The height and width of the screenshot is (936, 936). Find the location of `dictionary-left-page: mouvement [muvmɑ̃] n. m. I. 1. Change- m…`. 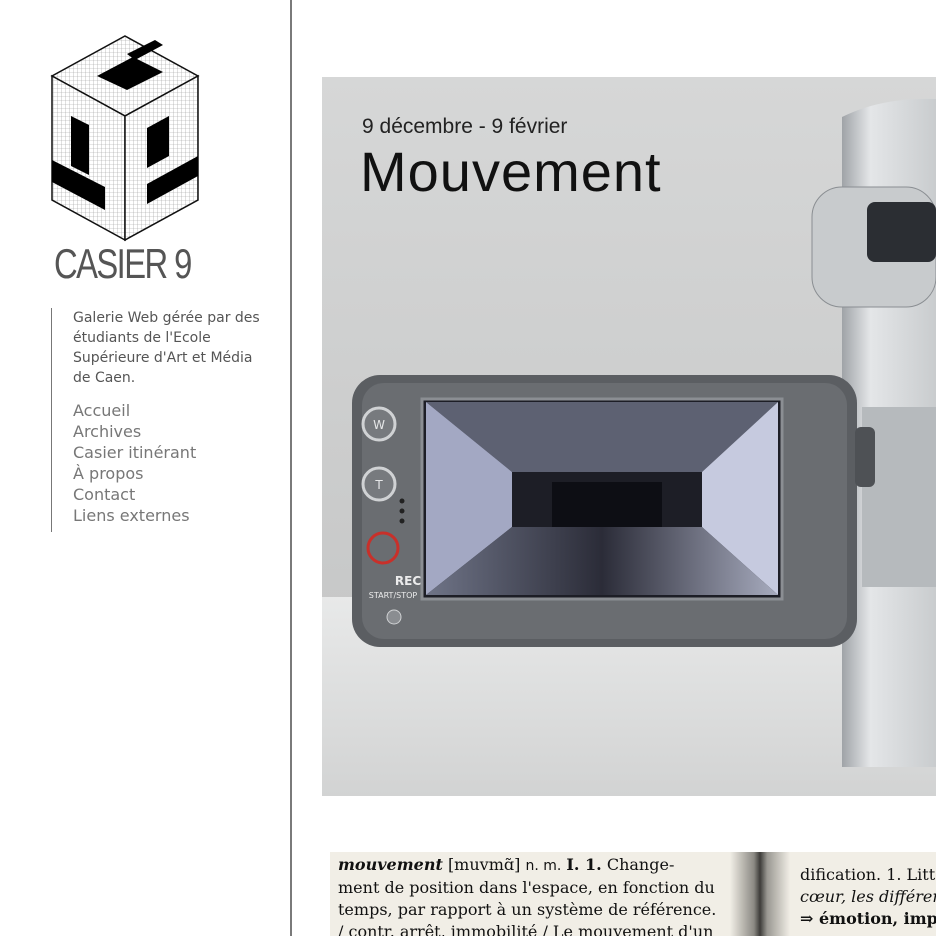

dictionary-left-page: mouvement [muvmɑ̃] n. m. I. 1. Change- m… is located at coordinates (534, 895).